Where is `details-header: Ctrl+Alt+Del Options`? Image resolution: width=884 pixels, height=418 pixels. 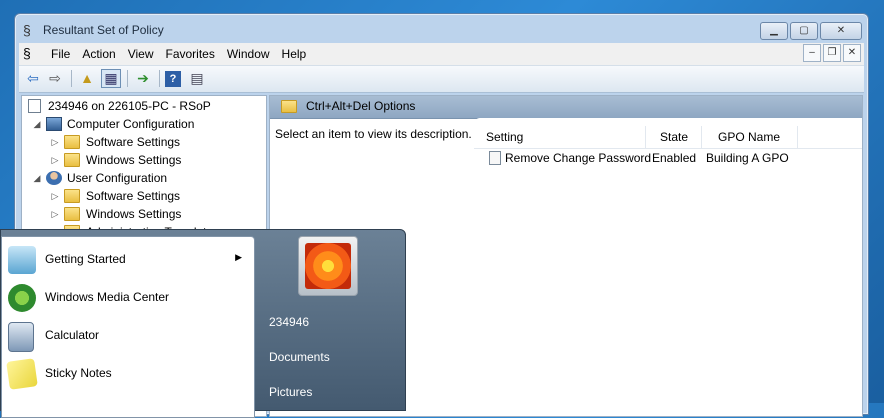
details-header: Ctrl+Alt+Del Options is located at coordinates (566, 107).